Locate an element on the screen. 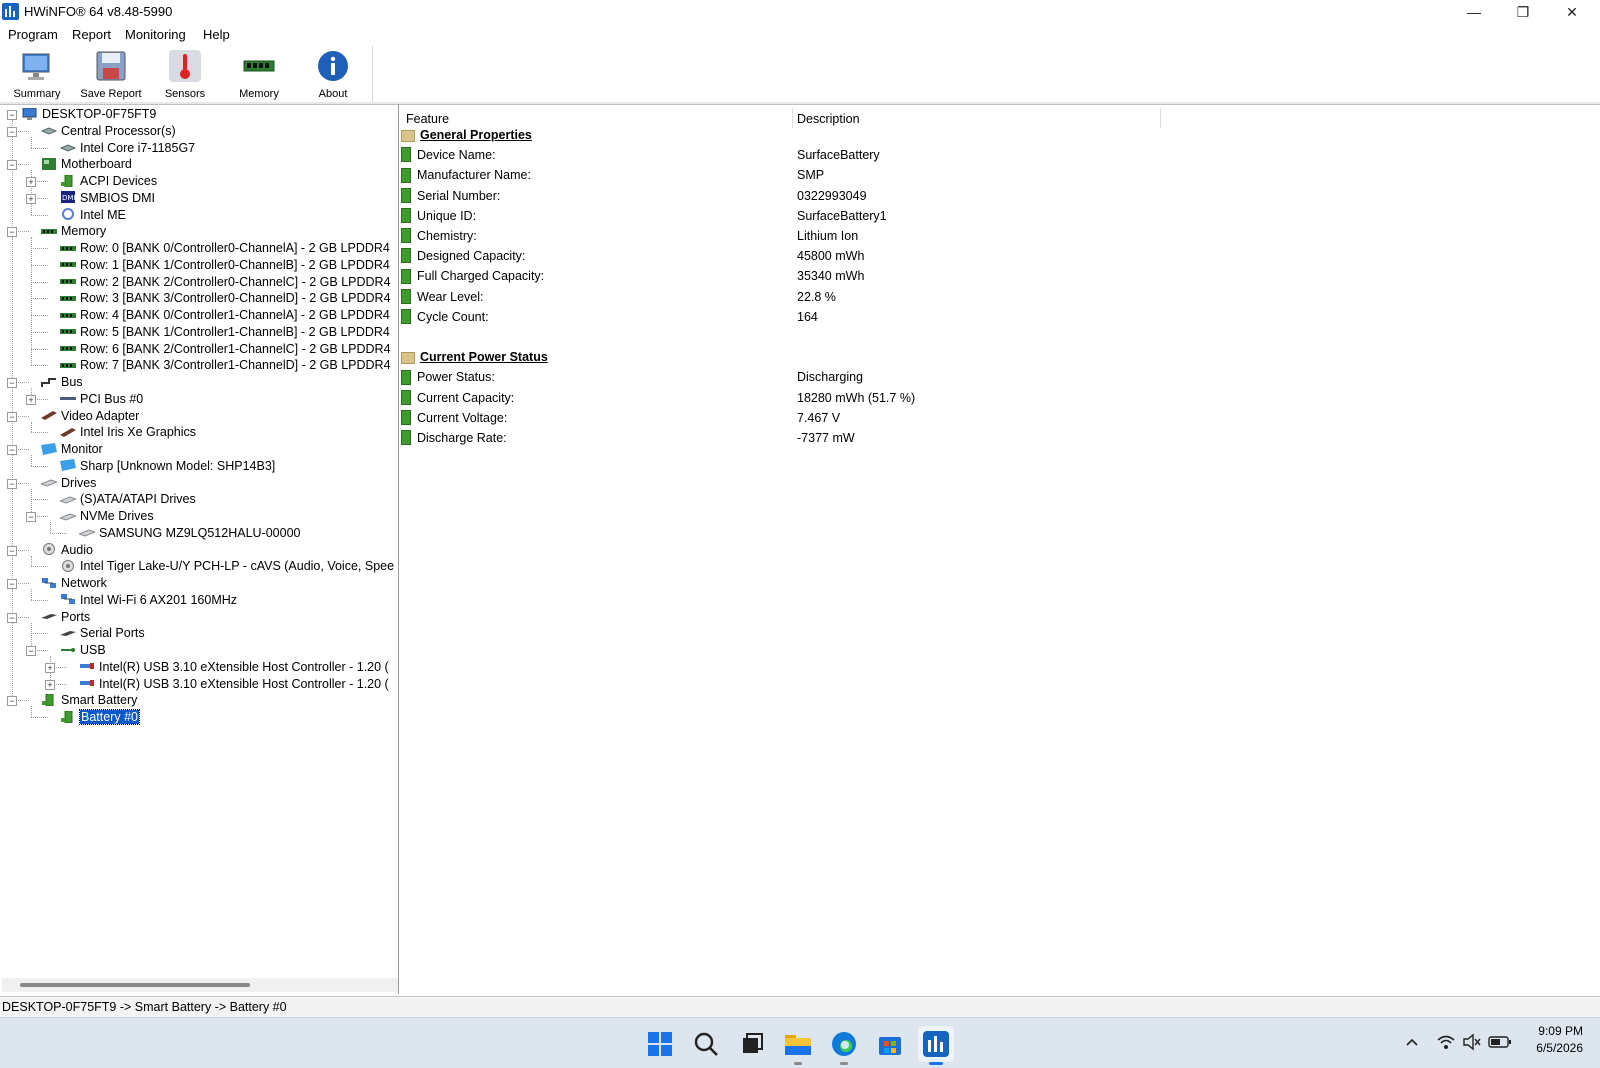 The image size is (1600, 1068). tree-node: (S)ATA/ATAPI Drives is located at coordinates (127, 499).